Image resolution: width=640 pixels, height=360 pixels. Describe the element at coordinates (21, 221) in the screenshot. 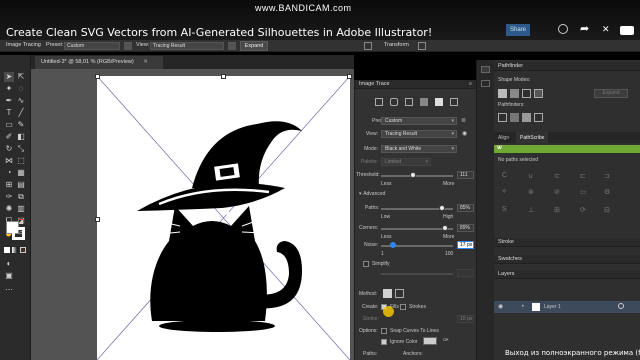

I see `swap-fill-stroke-icon` at that location.